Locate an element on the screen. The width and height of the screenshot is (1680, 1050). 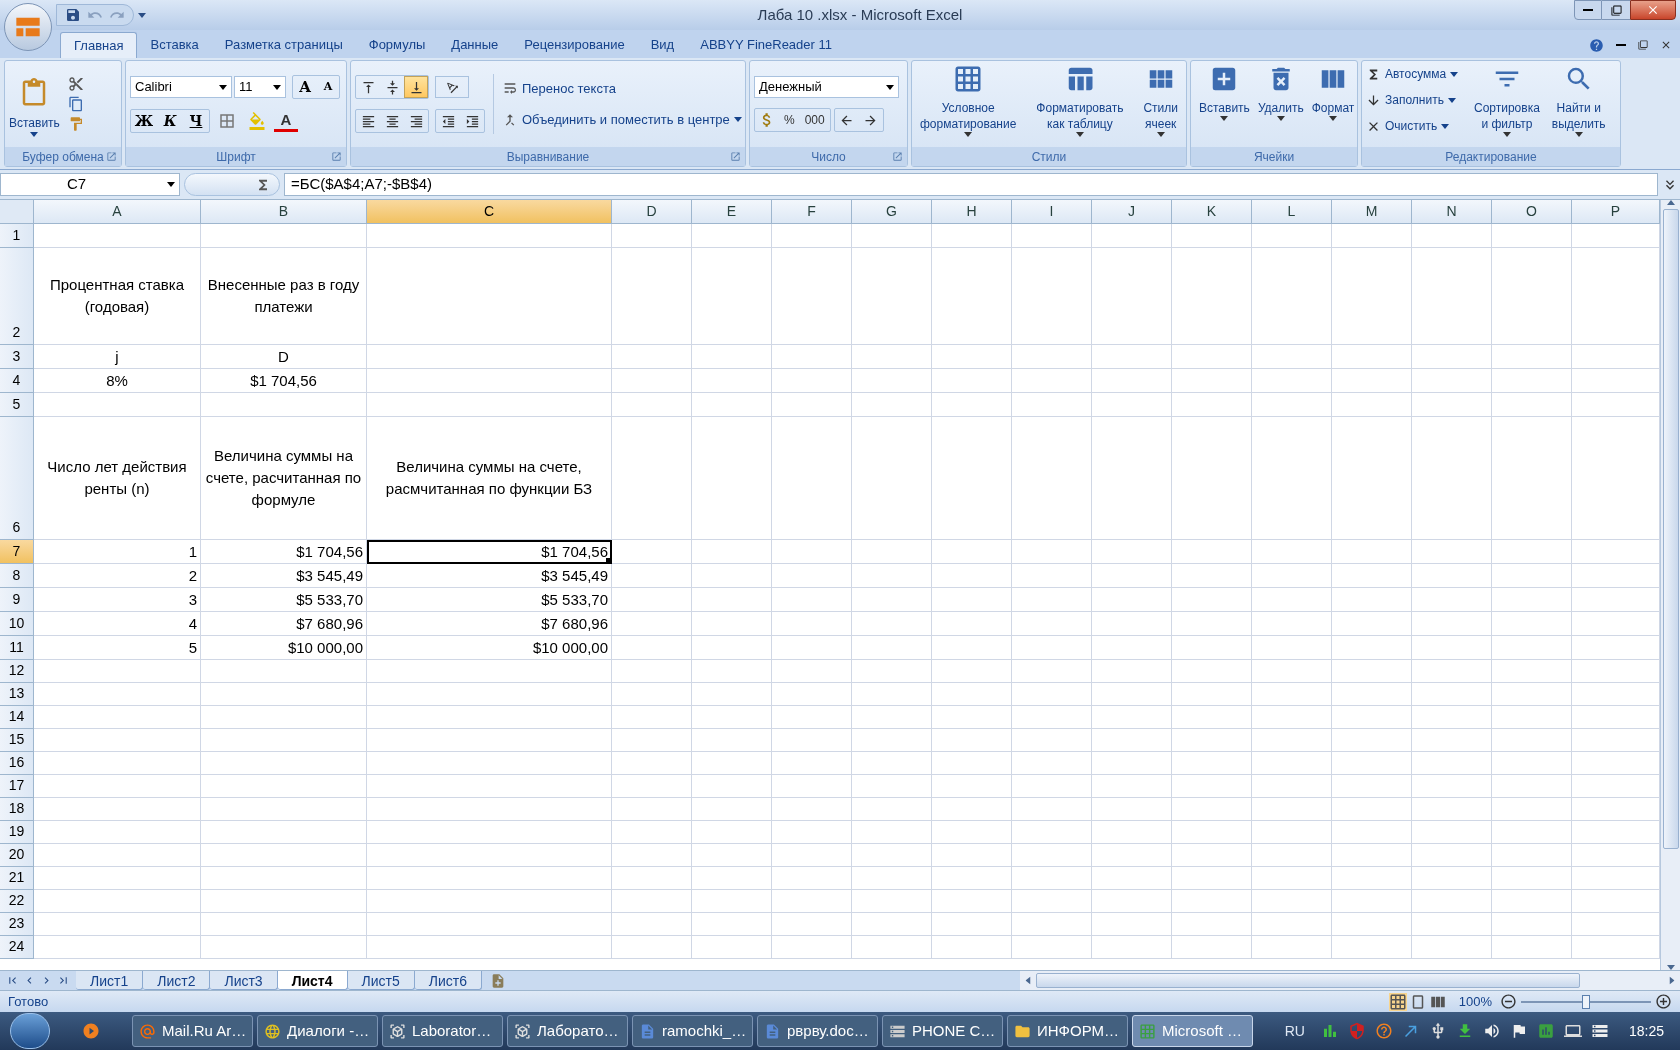
restore-button is located at coordinates (1616, 10).